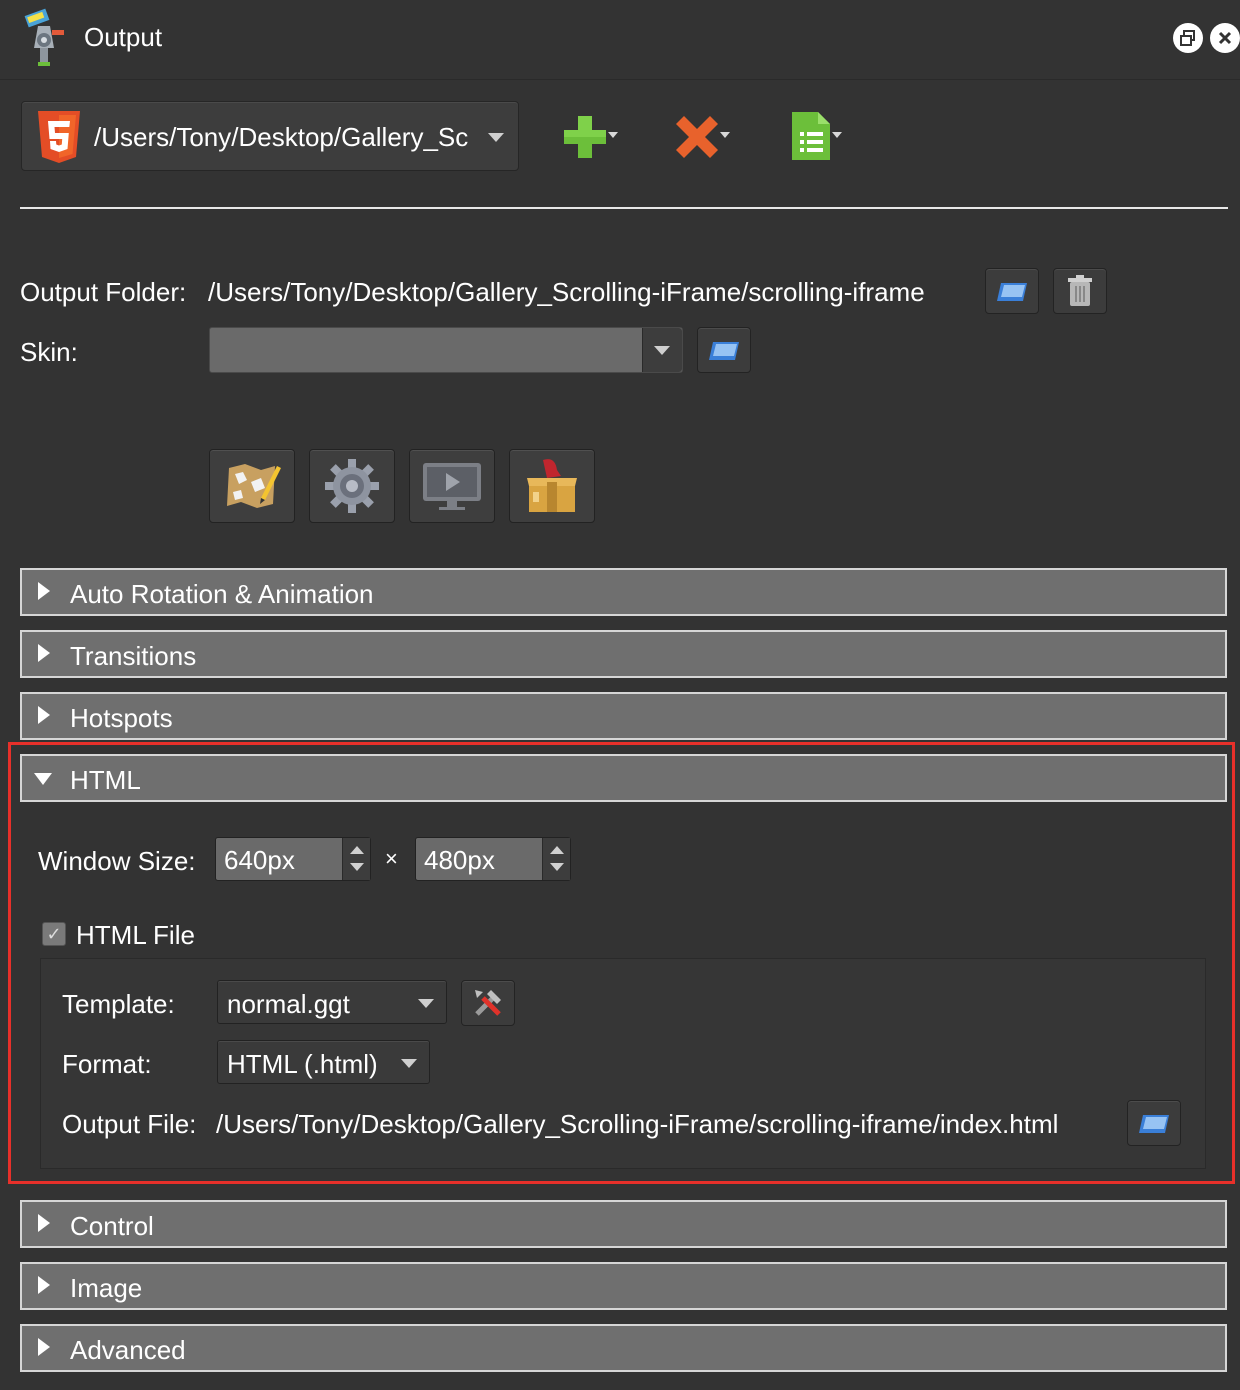 The height and width of the screenshot is (1390, 1240). I want to click on preview-icon, so click(452, 486).